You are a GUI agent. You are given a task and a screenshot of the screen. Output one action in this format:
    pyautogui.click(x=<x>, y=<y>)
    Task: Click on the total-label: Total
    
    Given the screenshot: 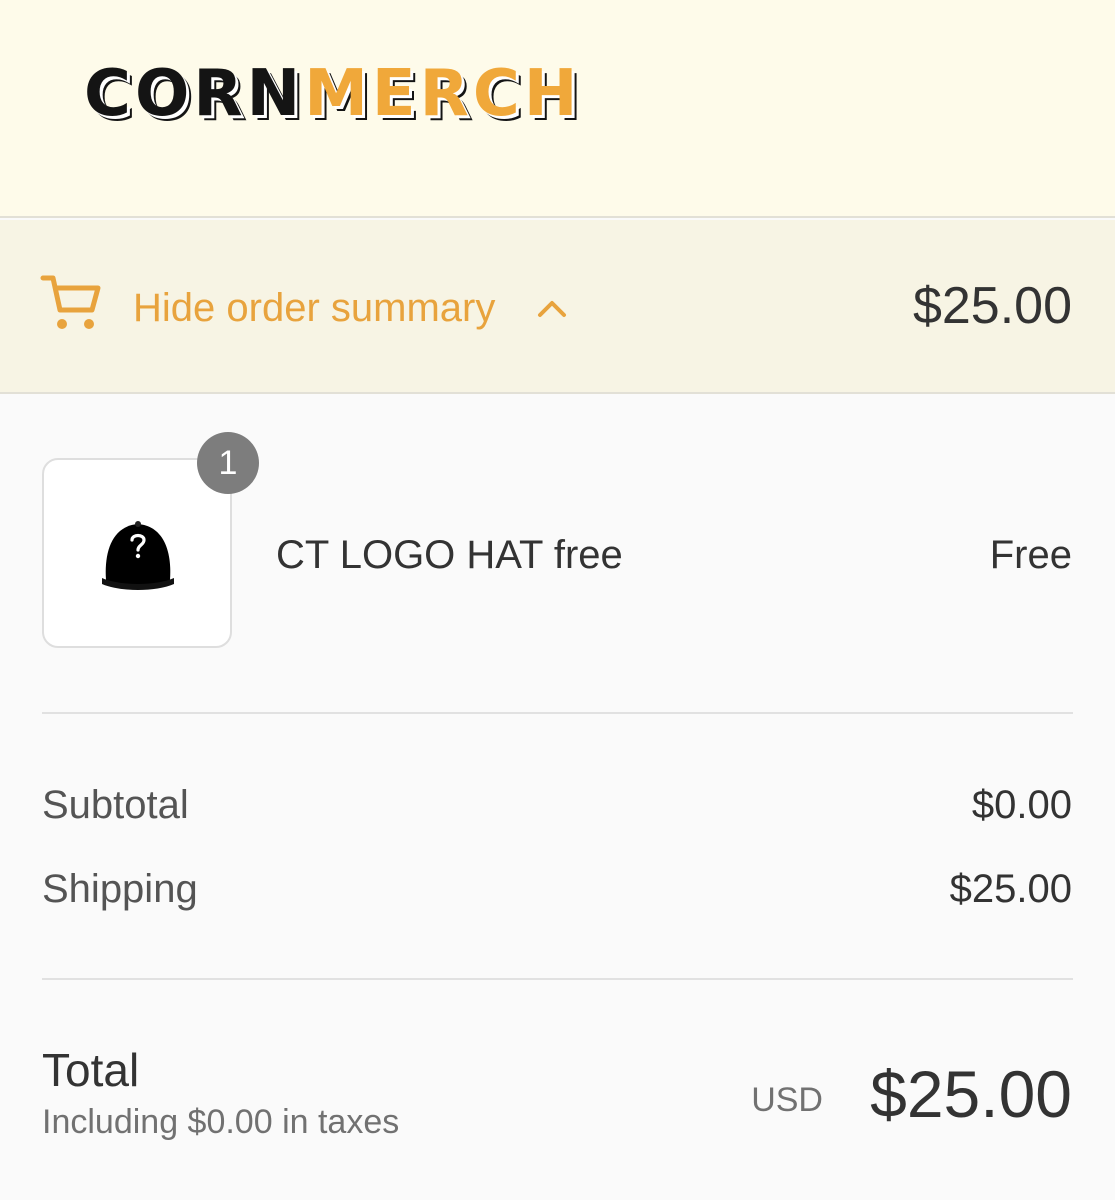 What is the action you would take?
    pyautogui.click(x=91, y=1070)
    